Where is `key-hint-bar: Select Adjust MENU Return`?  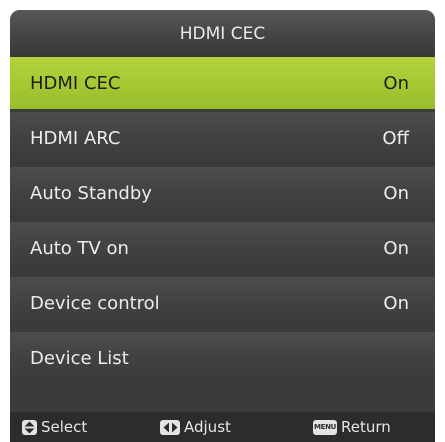
key-hint-bar: Select Adjust MENU Return is located at coordinates (222, 427).